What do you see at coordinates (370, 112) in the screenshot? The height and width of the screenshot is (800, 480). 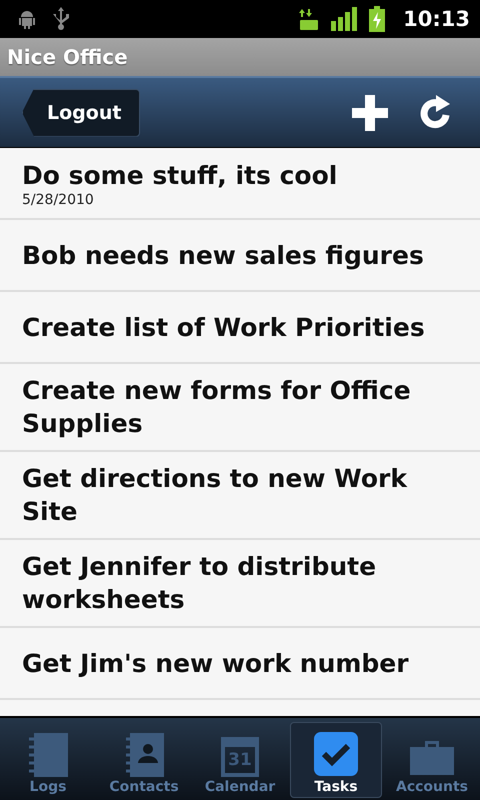 I see `add-icon` at bounding box center [370, 112].